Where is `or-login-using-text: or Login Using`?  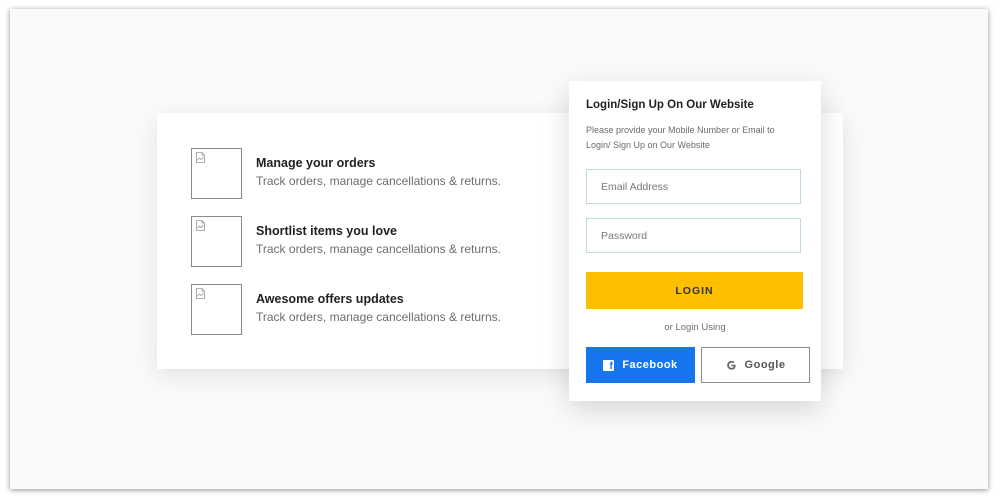
or-login-using-text: or Login Using is located at coordinates (695, 327).